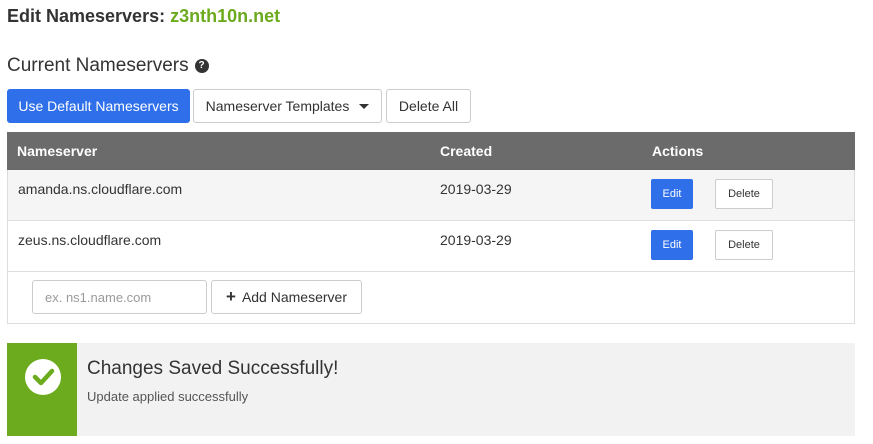  Describe the element at coordinates (364, 106) in the screenshot. I see `caret-down-icon` at that location.